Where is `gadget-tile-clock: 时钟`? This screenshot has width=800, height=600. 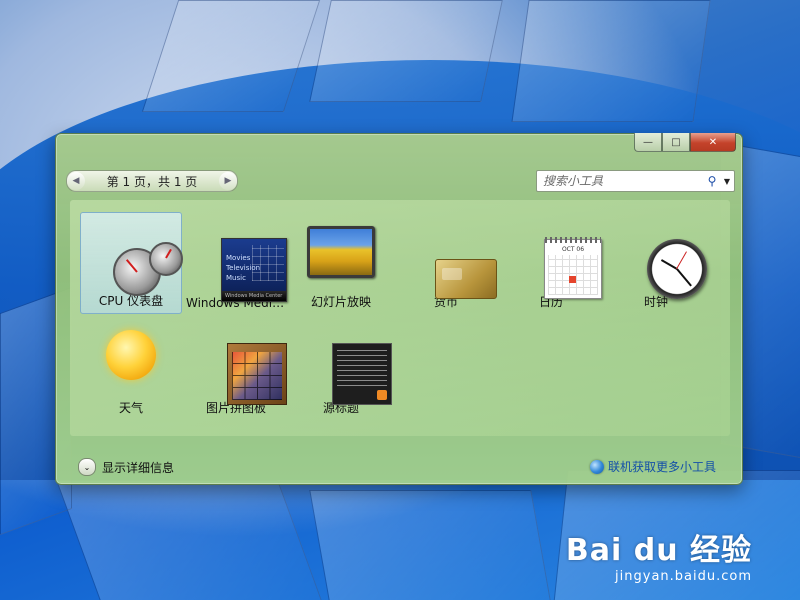
gadget-tile-clock: 时钟 is located at coordinates (656, 263).